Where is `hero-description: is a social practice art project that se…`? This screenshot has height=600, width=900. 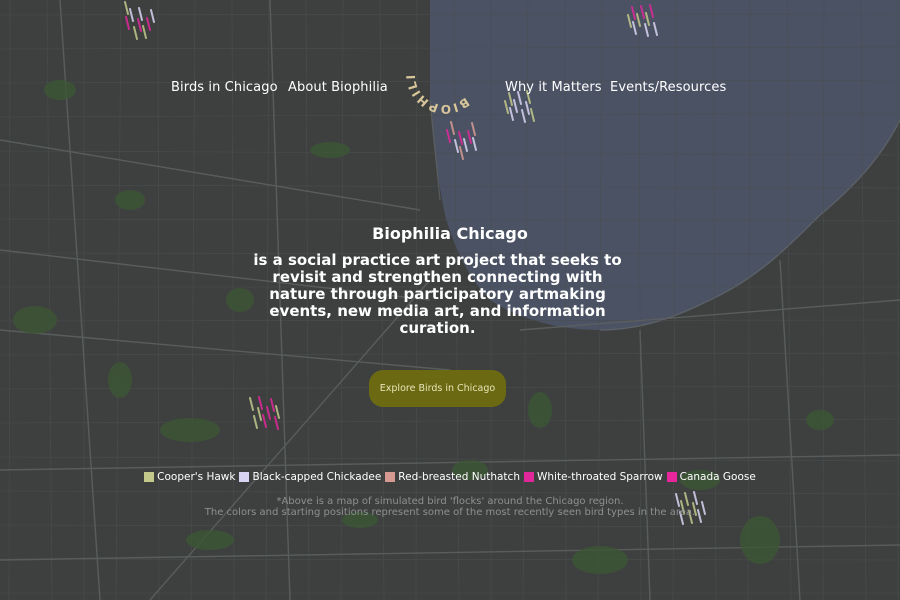
hero-description: is a social practice art project that se… is located at coordinates (437, 294).